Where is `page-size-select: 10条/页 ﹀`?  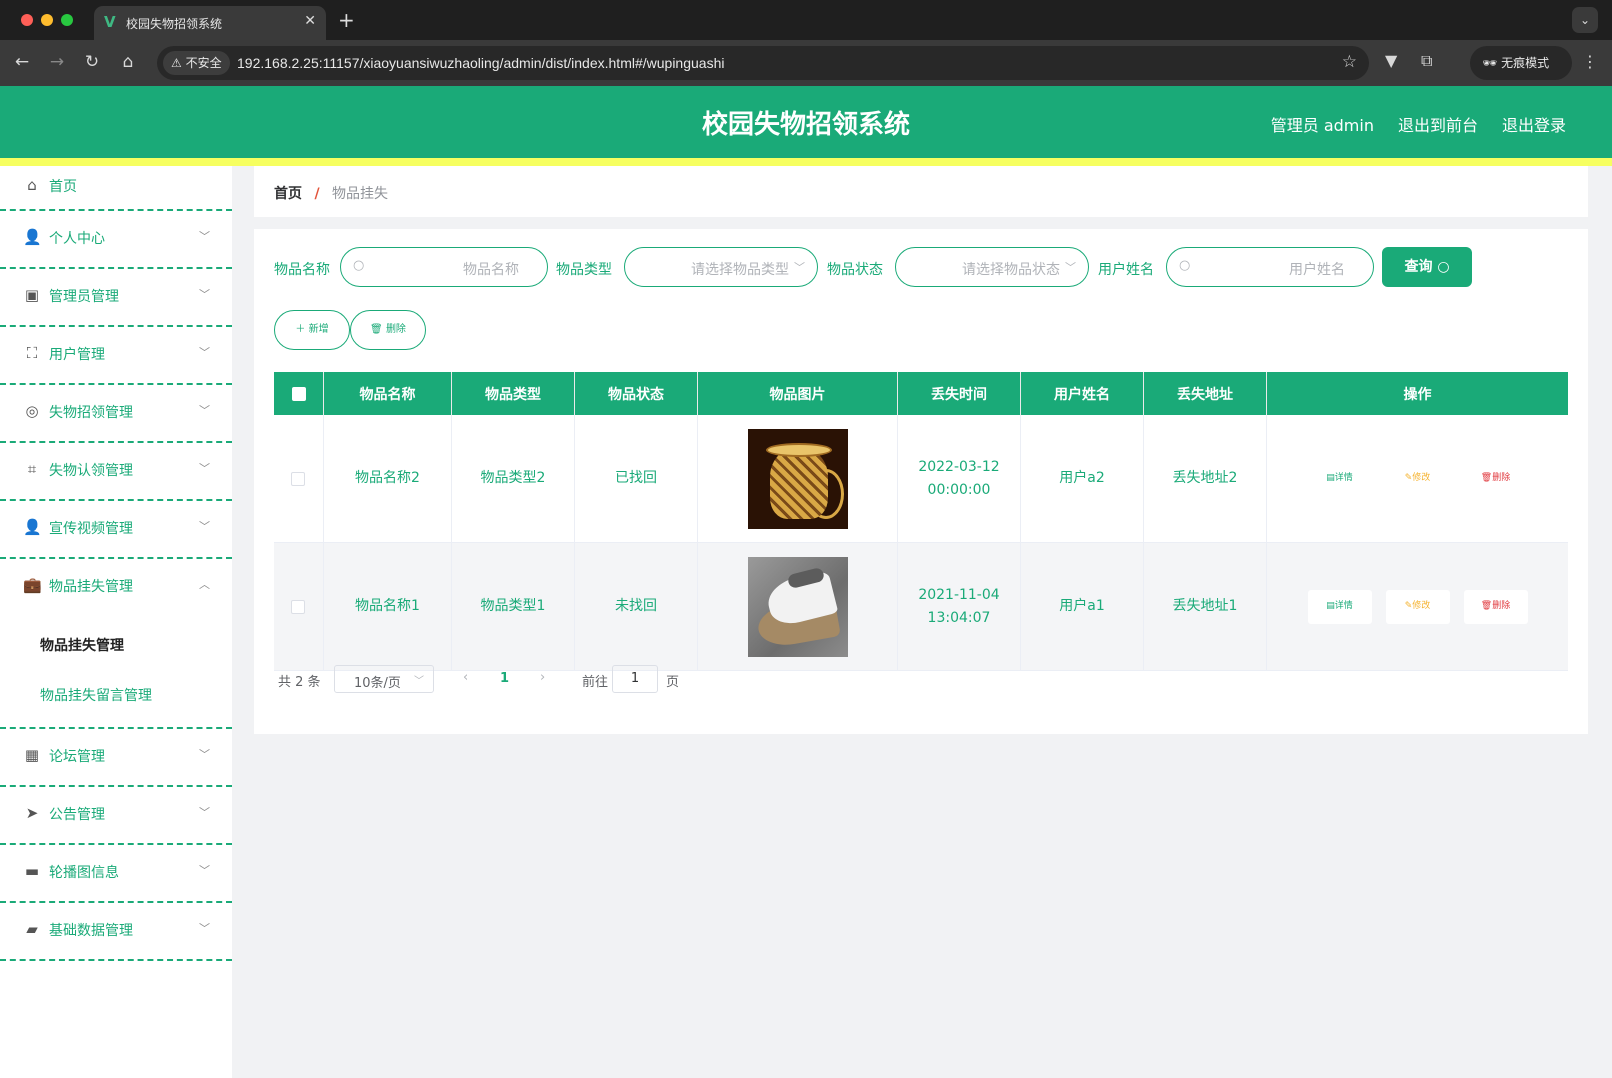
page-size-select: 10条/页 ﹀ is located at coordinates (384, 679).